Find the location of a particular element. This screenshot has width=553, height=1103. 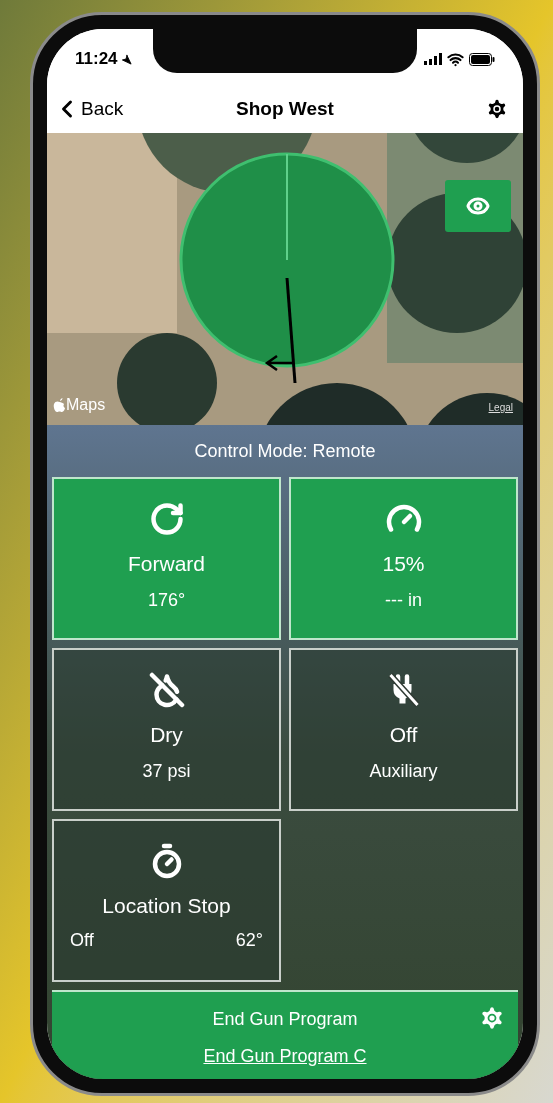

battery-icon is located at coordinates (482, 59).